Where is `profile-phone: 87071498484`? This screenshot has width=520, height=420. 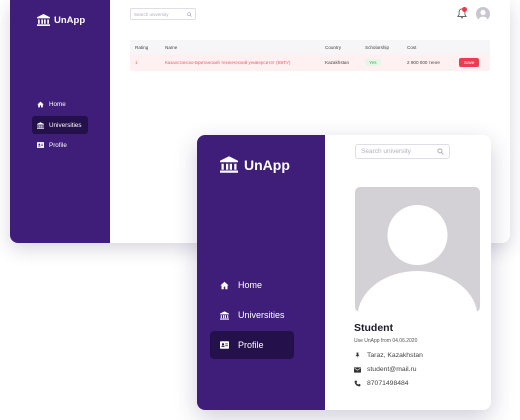 profile-phone: 87071498484 is located at coordinates (381, 383).